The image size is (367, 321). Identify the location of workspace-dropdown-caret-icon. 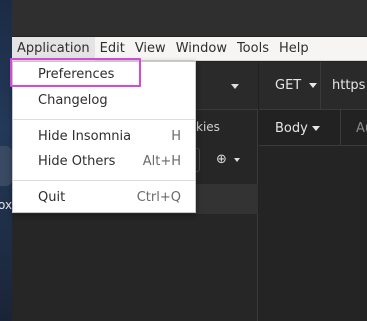
(235, 86).